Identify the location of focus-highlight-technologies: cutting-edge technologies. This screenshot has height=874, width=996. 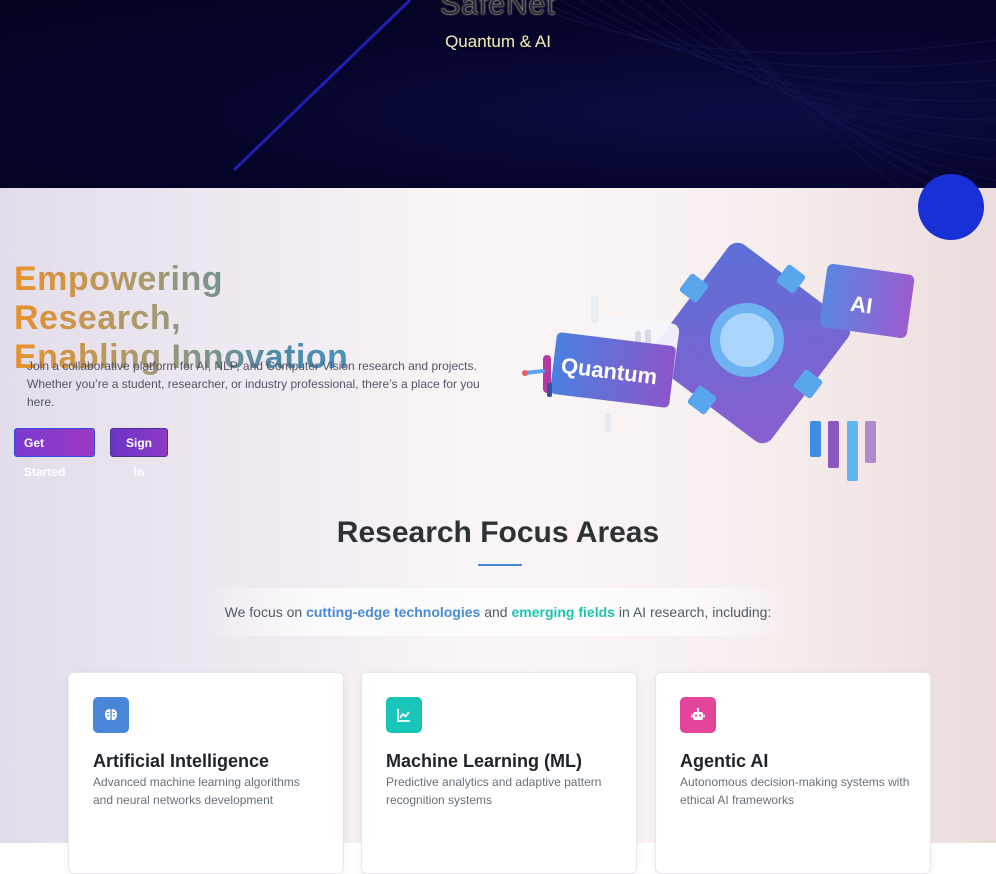
(393, 612).